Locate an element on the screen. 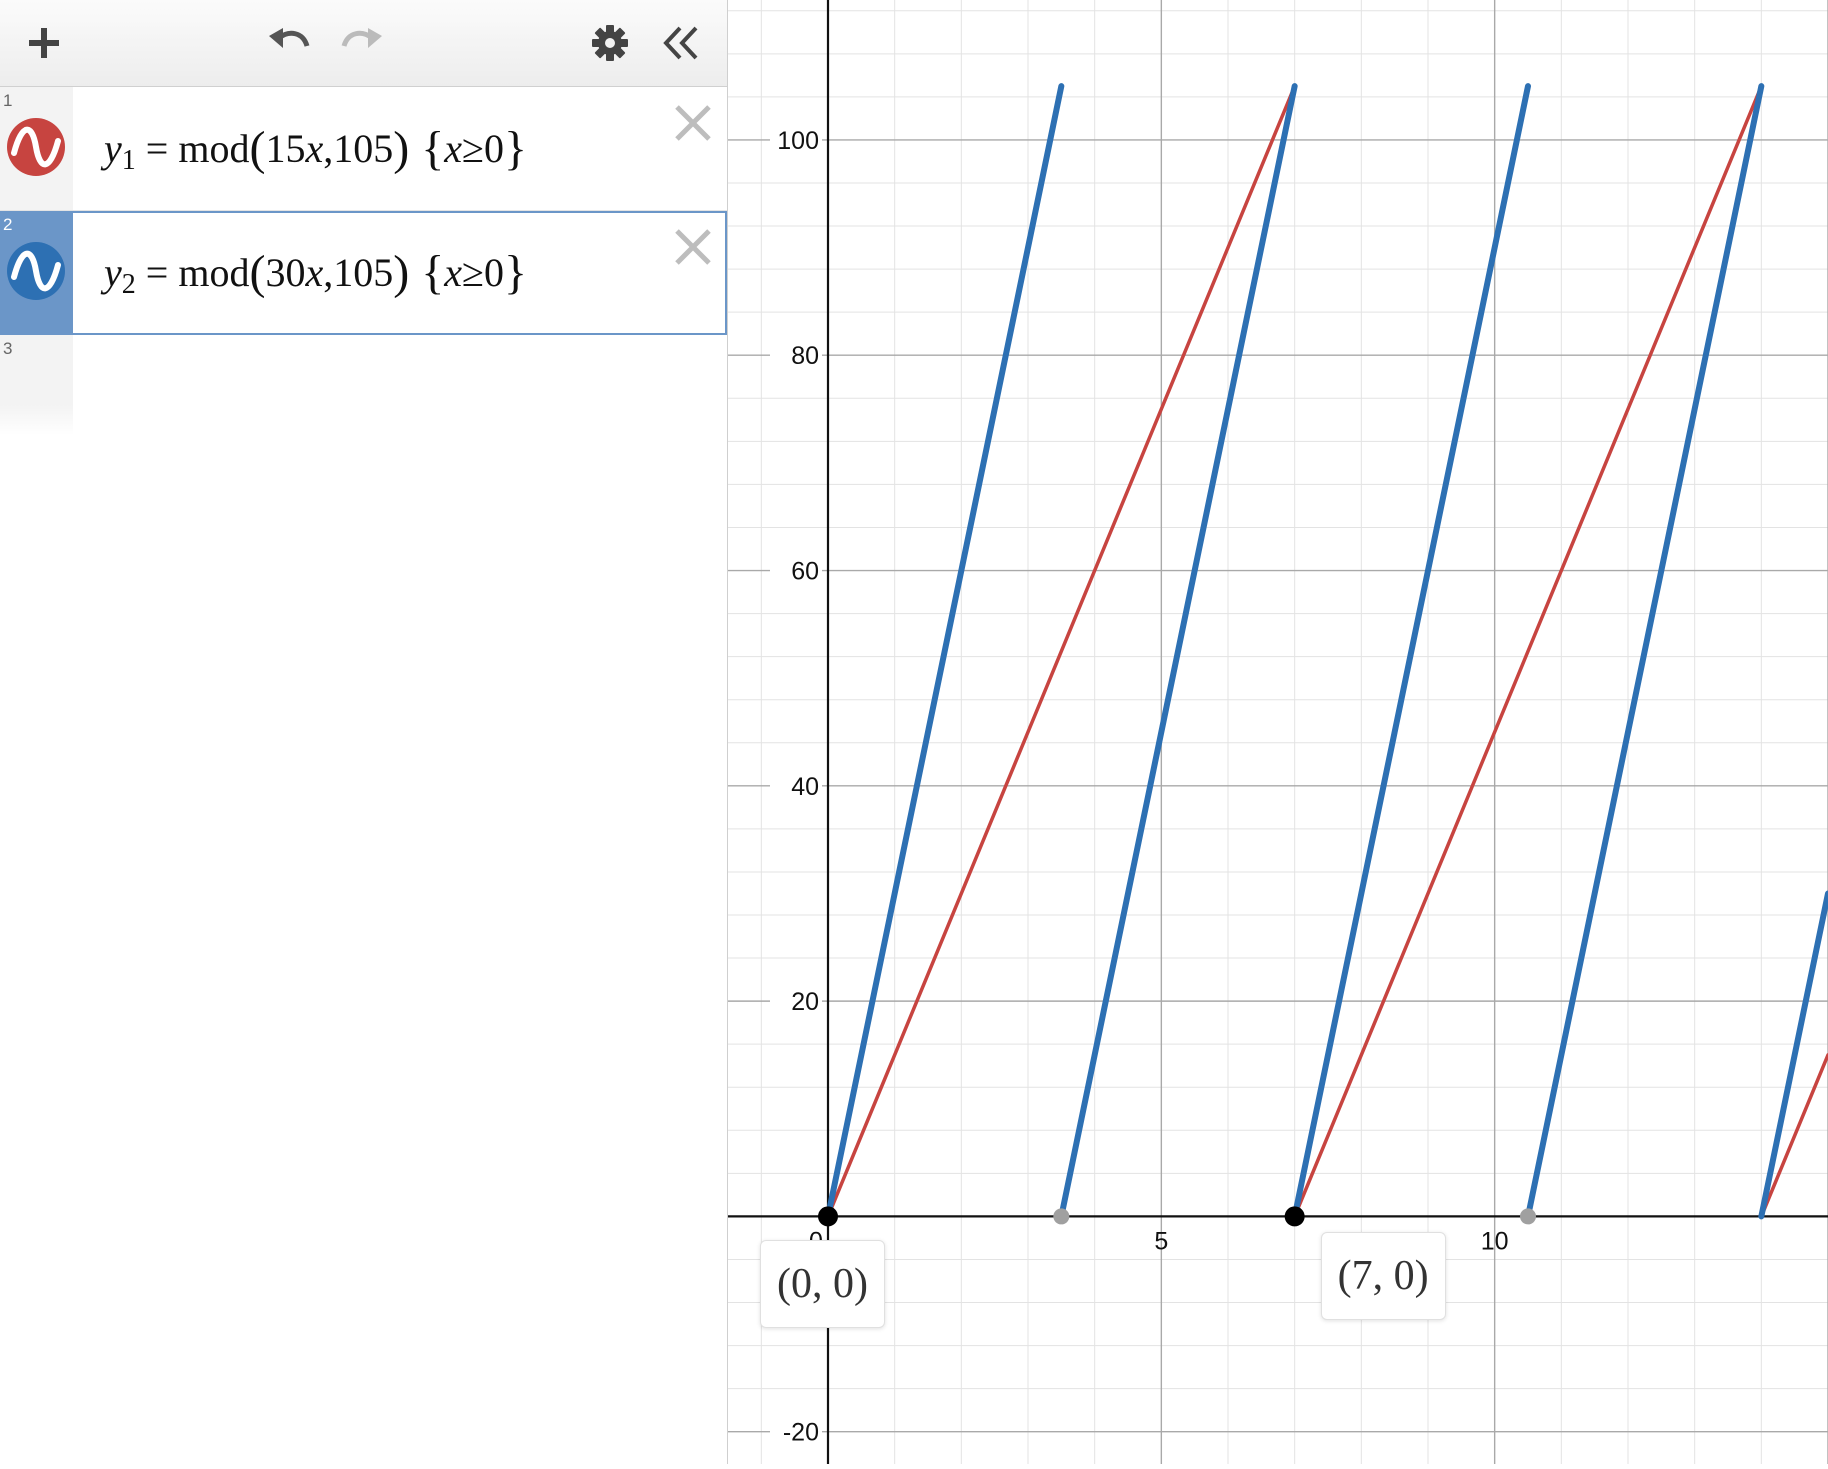 The width and height of the screenshot is (1828, 1469). double-chevron-left-icon is located at coordinates (680, 43).